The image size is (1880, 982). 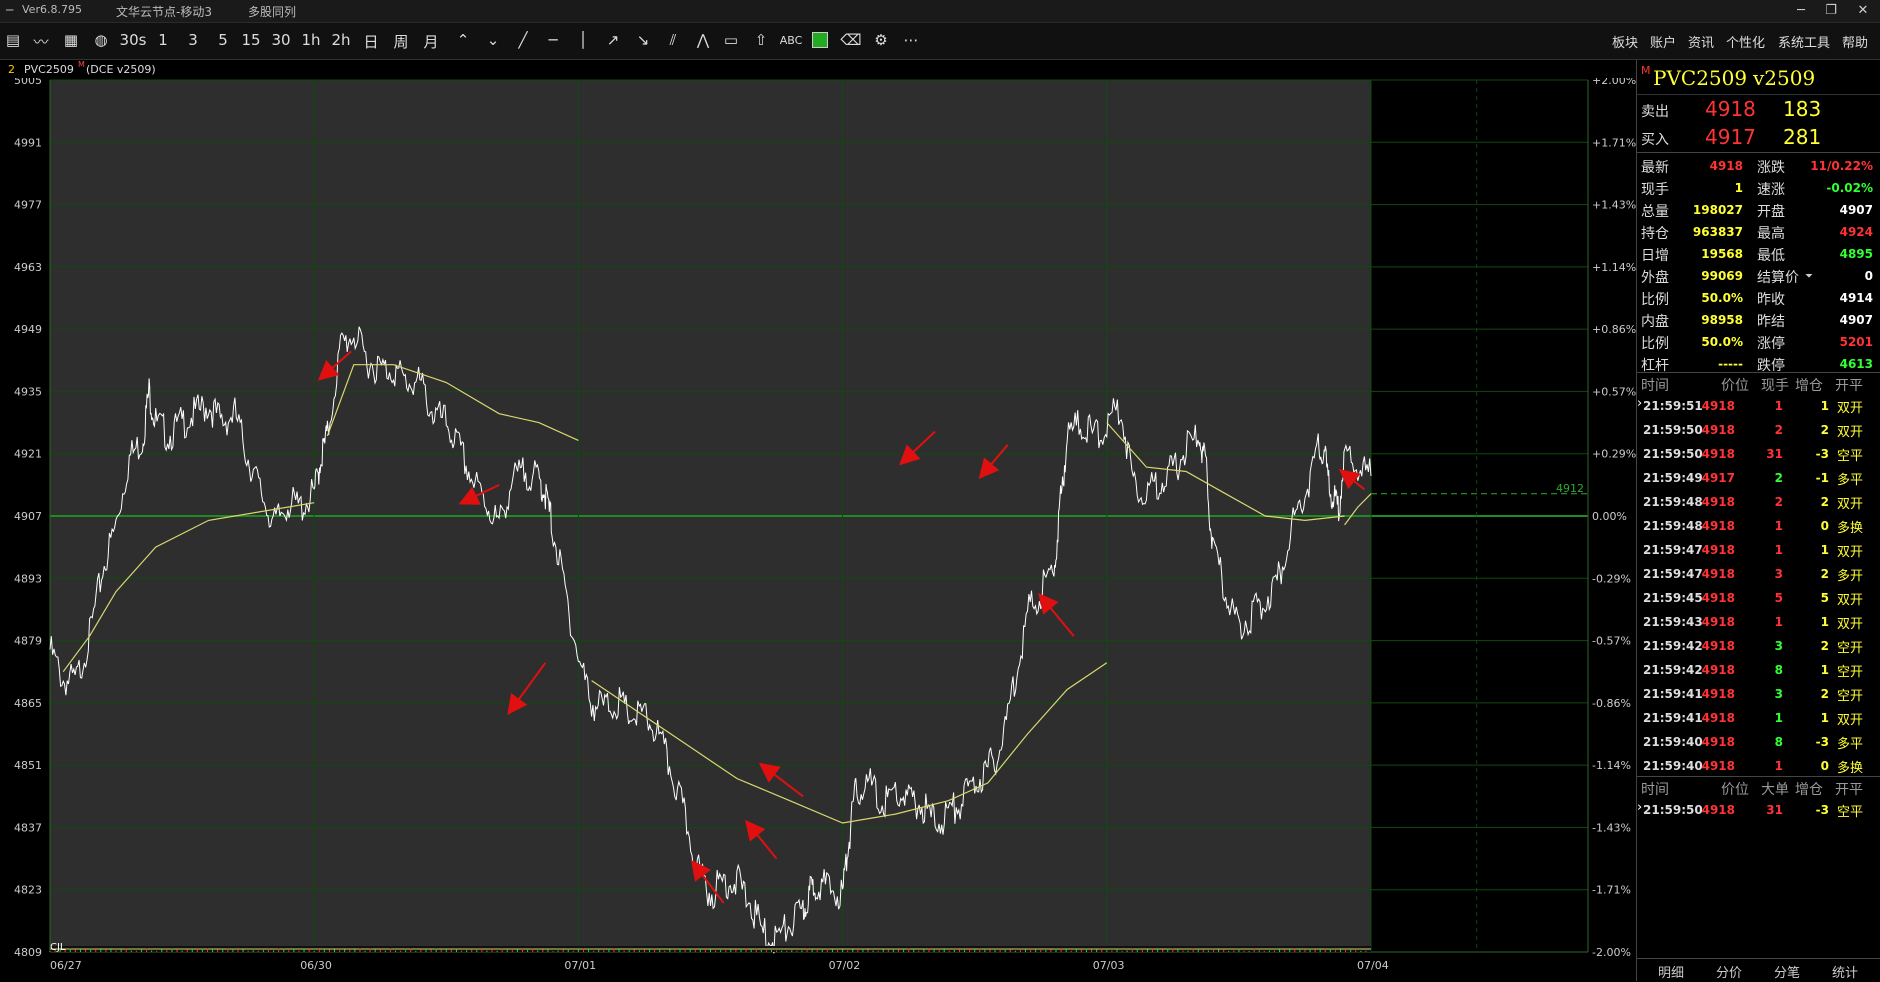 I want to click on tick-icon: ◍, so click(x=101, y=40).